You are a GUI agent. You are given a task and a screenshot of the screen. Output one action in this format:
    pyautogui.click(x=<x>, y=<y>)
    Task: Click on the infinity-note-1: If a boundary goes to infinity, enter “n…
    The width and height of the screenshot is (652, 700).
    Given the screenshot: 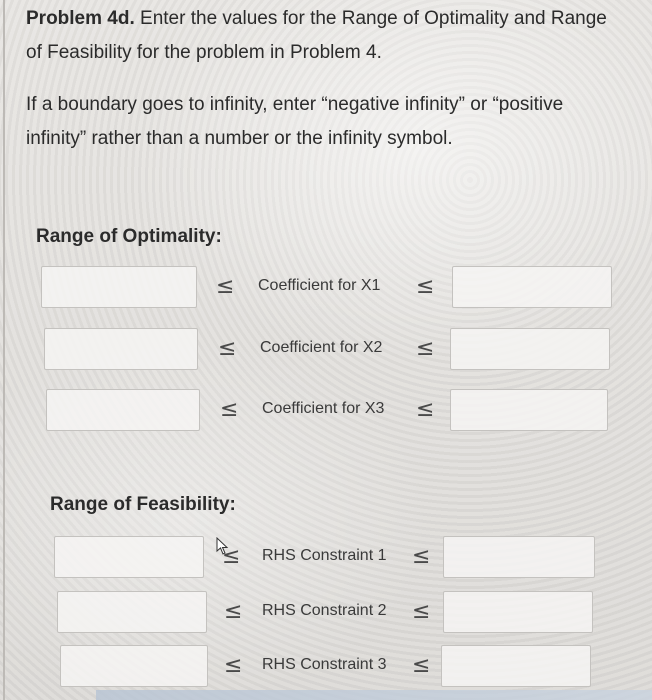 What is the action you would take?
    pyautogui.click(x=295, y=104)
    